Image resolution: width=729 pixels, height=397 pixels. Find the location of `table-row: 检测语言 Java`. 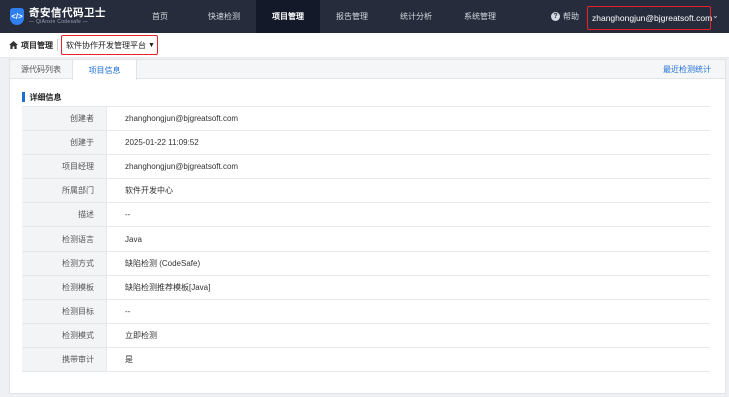

table-row: 检测语言 Java is located at coordinates (366, 239).